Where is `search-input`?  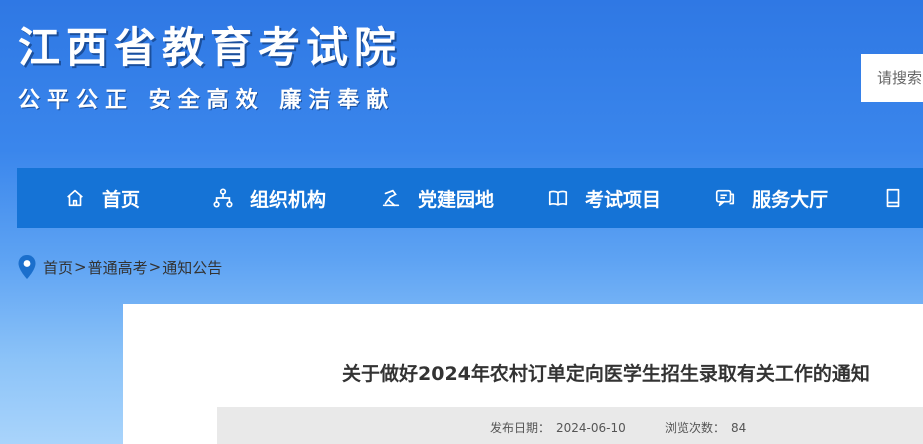
search-input is located at coordinates (892, 78).